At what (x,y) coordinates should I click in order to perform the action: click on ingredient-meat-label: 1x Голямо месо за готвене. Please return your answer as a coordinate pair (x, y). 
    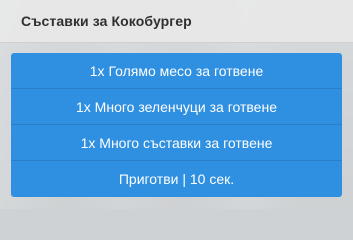
    Looking at the image, I should click on (176, 70).